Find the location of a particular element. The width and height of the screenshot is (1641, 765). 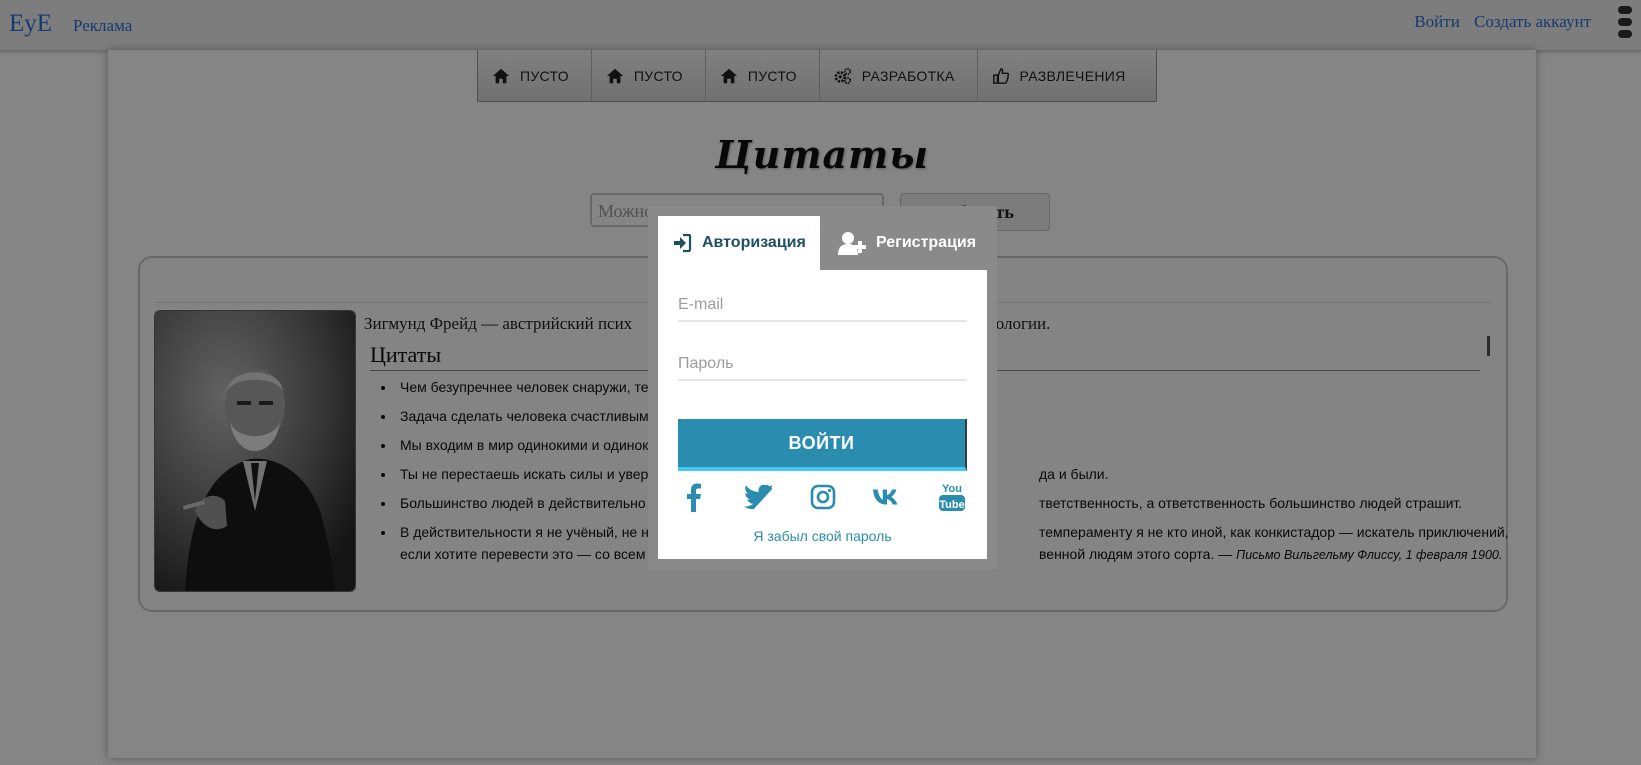

sign-in-icon is located at coordinates (683, 243).